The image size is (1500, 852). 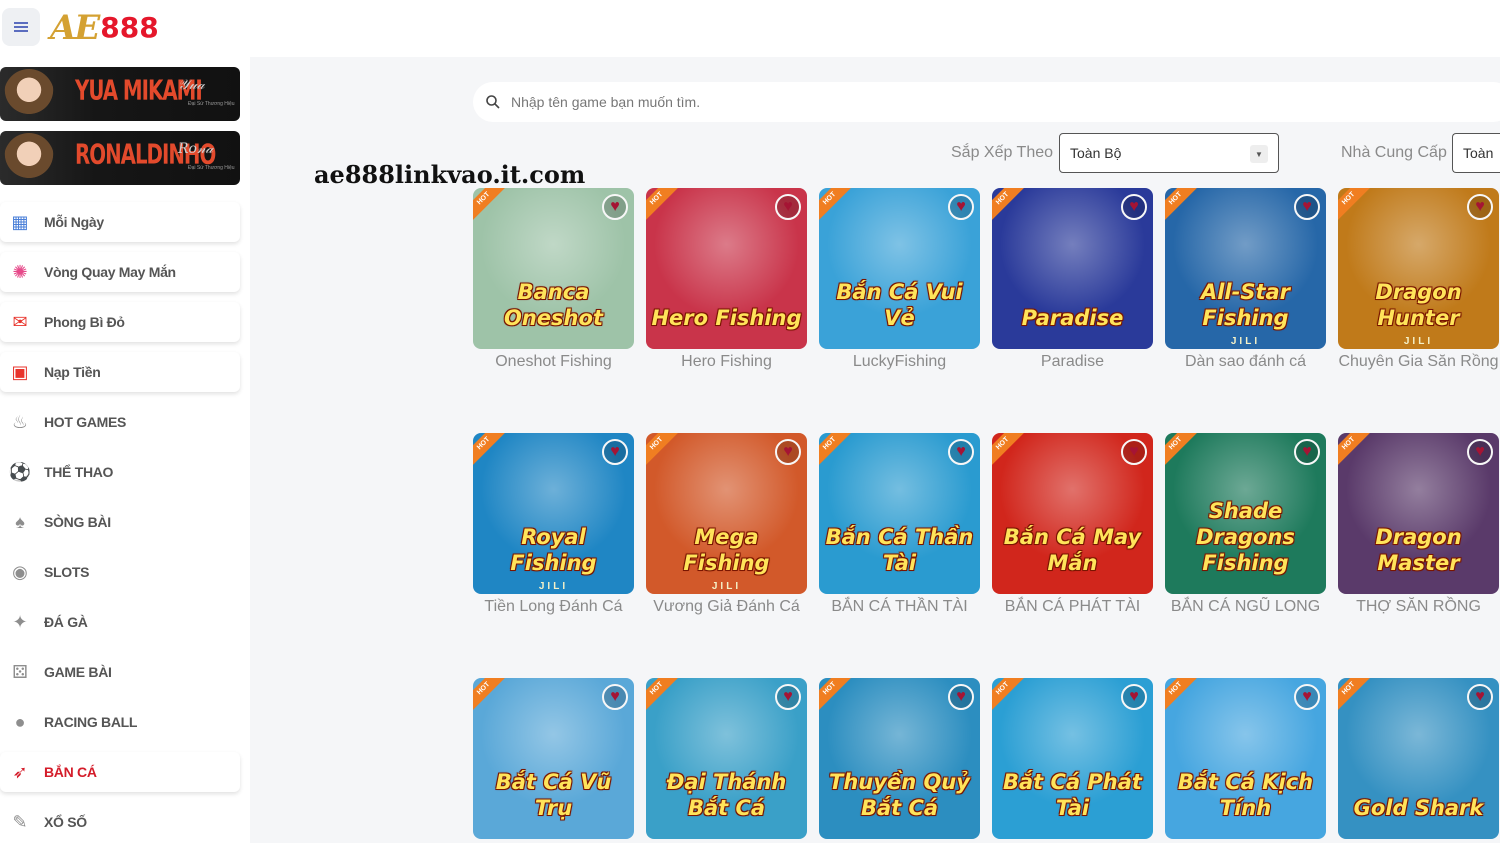 I want to click on search-input, so click(x=961, y=102).